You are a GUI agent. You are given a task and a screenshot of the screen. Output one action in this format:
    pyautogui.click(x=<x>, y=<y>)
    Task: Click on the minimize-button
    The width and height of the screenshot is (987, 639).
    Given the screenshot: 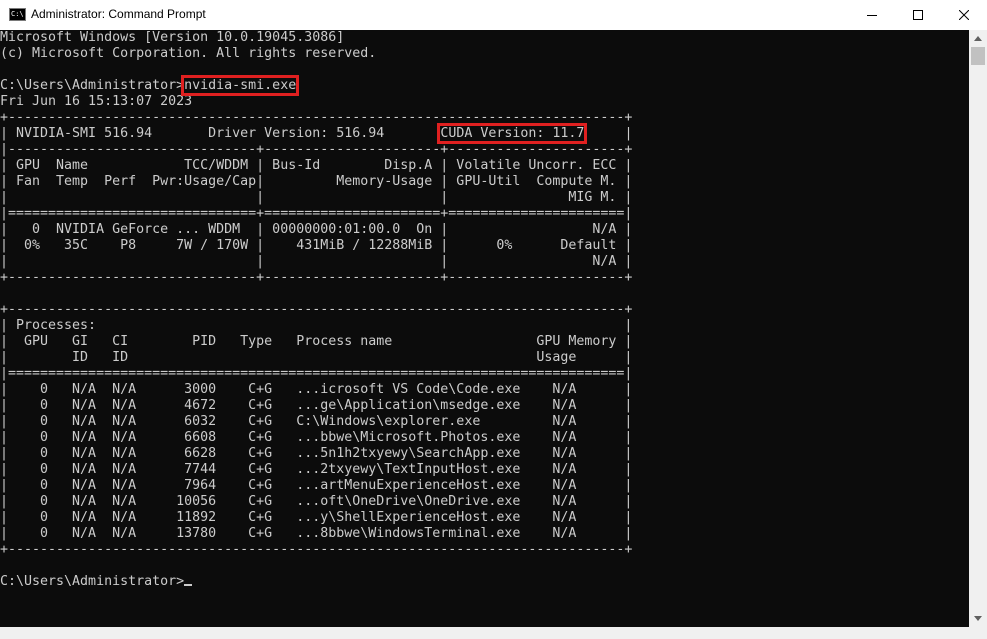 What is the action you would take?
    pyautogui.click(x=872, y=15)
    